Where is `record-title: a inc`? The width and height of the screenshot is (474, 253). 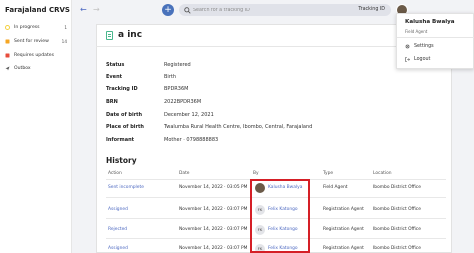
record-title: a inc is located at coordinates (124, 35).